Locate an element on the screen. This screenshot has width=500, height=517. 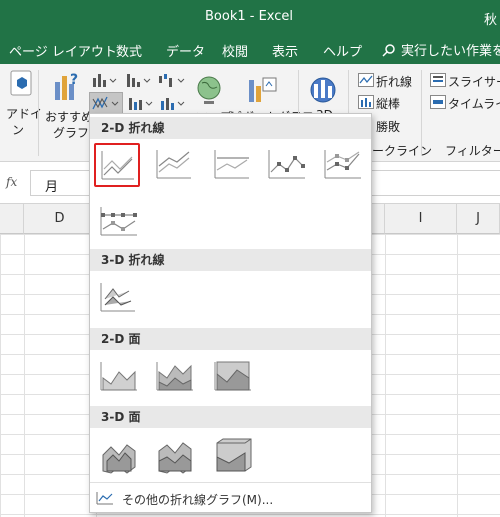
chart-type-3d-area is located at coordinates (117, 454).